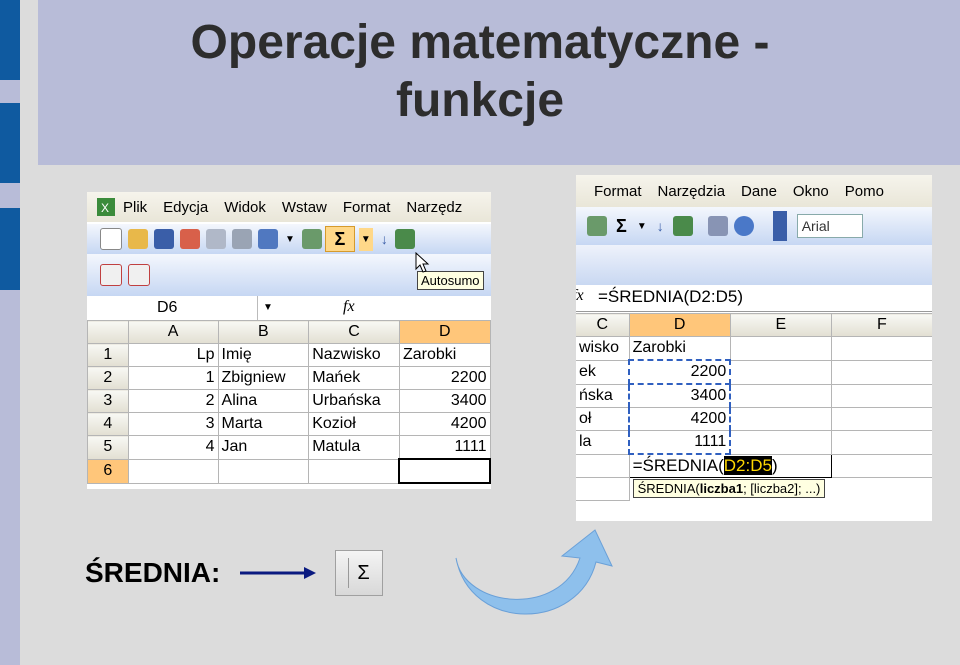 The width and height of the screenshot is (960, 665). Describe the element at coordinates (111, 275) in the screenshot. I see `pdf-icon` at that location.